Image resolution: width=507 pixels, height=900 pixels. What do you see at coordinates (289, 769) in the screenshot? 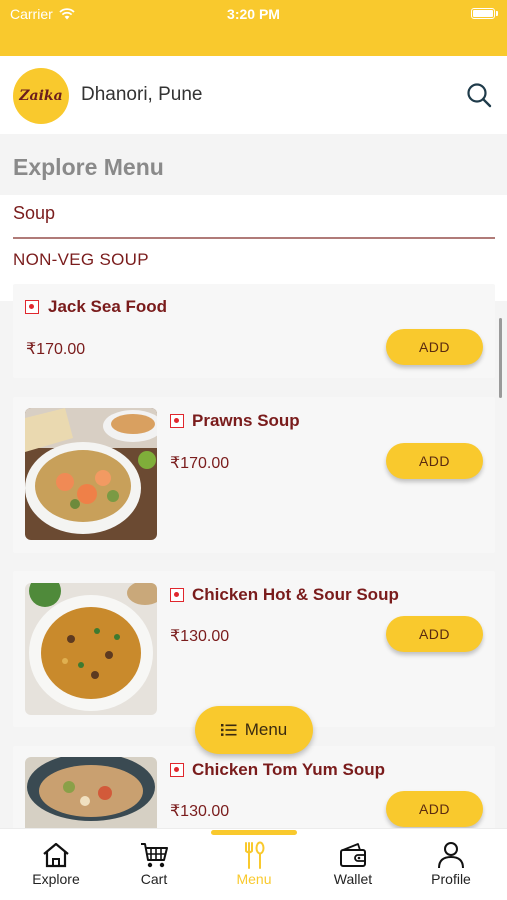
I see `item-name: Chicken Tom Yum Soup` at bounding box center [289, 769].